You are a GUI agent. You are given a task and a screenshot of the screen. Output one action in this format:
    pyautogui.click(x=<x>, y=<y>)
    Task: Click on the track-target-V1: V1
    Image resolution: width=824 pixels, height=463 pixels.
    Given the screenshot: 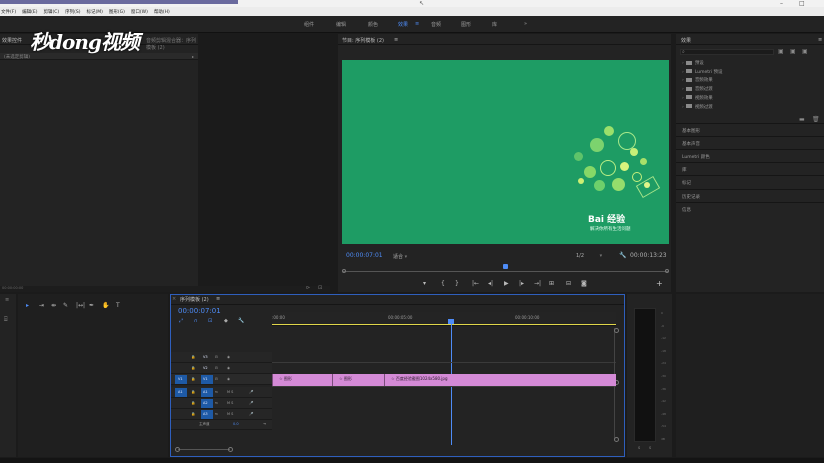 What is the action you would take?
    pyautogui.click(x=207, y=379)
    